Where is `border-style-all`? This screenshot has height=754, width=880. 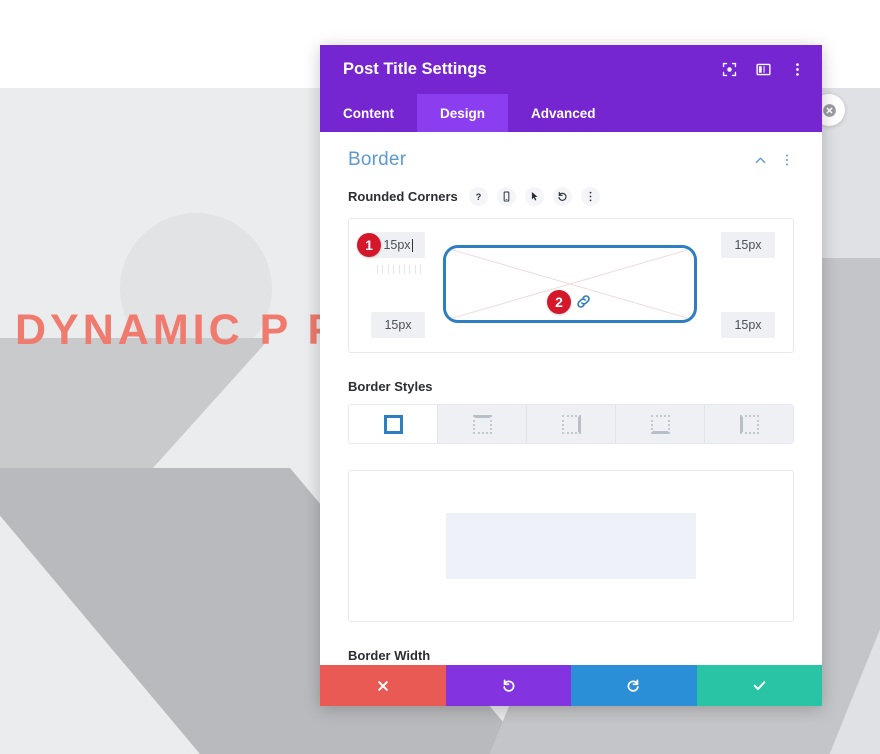
border-style-all is located at coordinates (393, 424).